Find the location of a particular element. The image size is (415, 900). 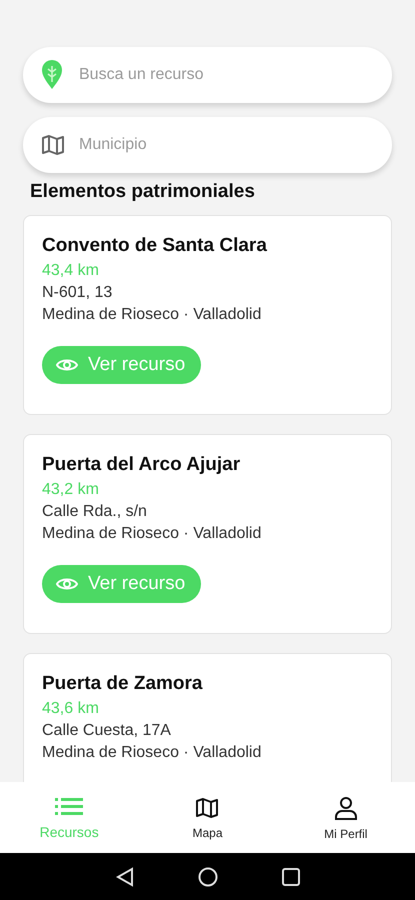

resource-distance: 43,2 km is located at coordinates (70, 490).